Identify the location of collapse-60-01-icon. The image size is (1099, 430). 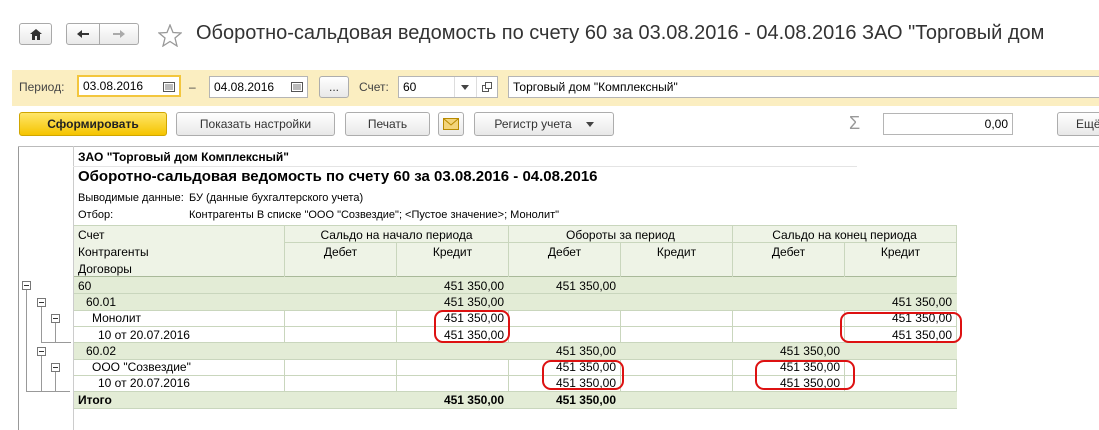
(41, 302).